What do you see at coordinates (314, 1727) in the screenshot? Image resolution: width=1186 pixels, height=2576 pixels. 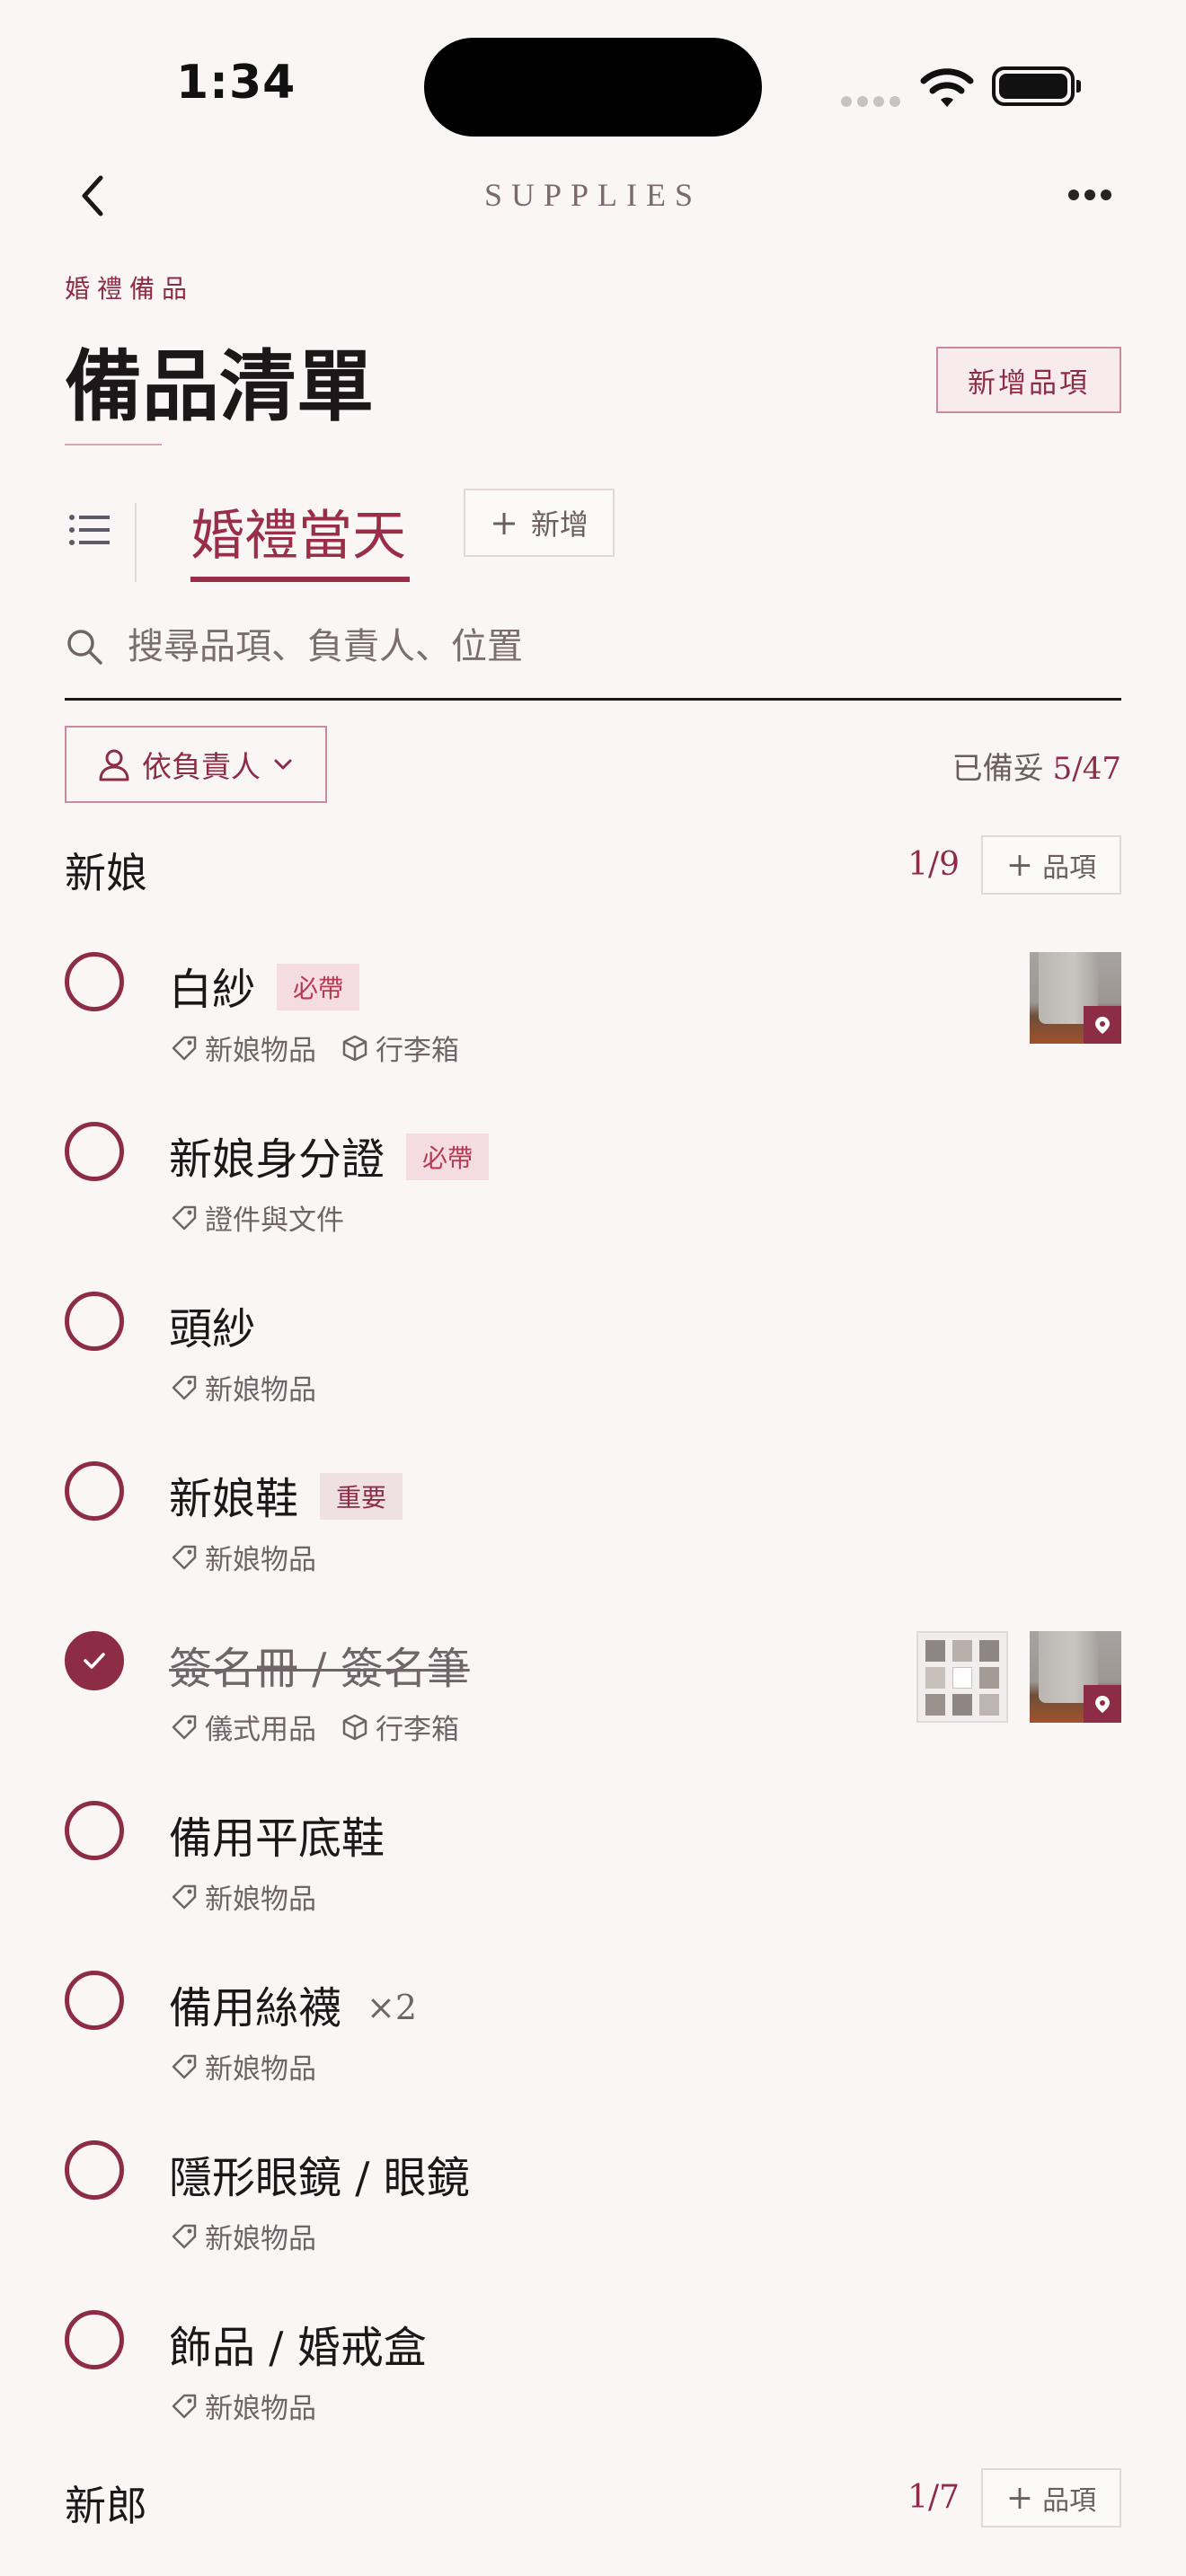 I see `item-meta: 儀式用品 行李箱` at bounding box center [314, 1727].